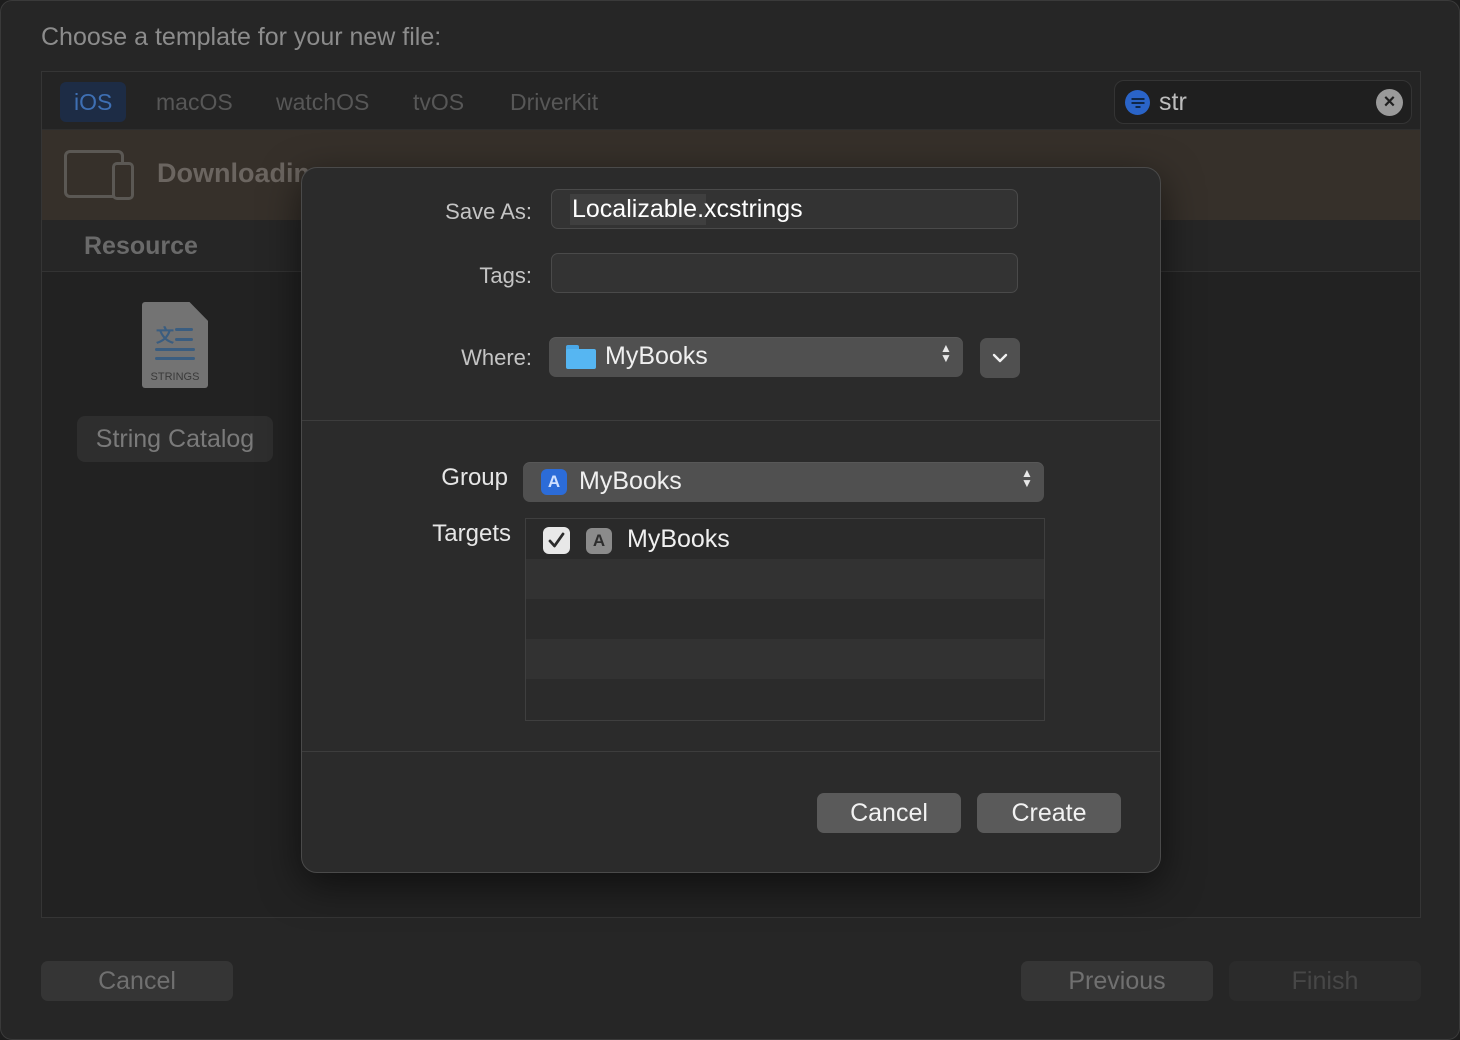 This screenshot has width=1460, height=1040. I want to click on target-name: MyBooks, so click(678, 539).